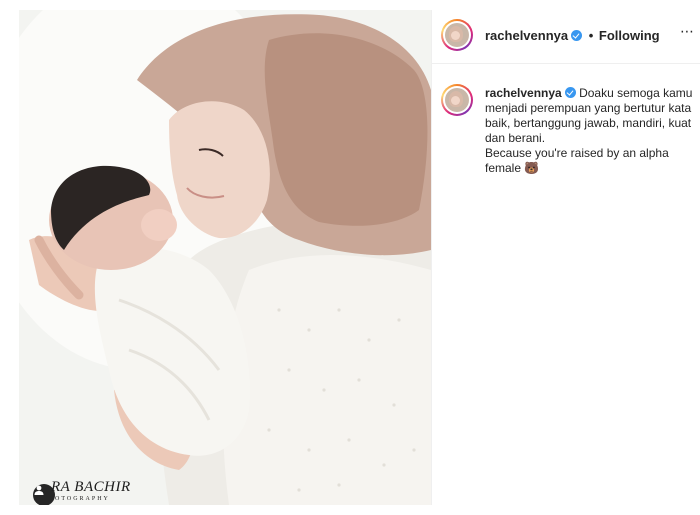 The width and height of the screenshot is (700, 515). What do you see at coordinates (39, 490) in the screenshot?
I see `person-icon` at bounding box center [39, 490].